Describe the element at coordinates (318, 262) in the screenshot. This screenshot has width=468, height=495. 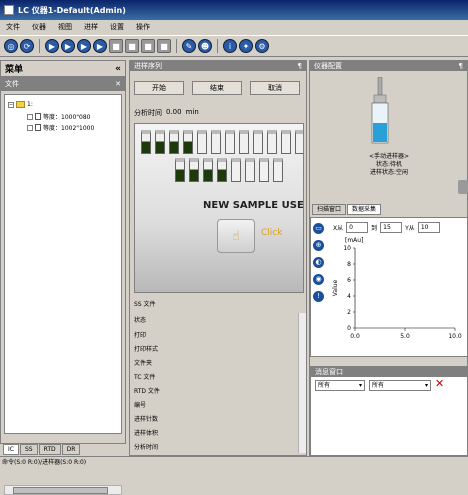
I see `power-icon: ◐` at that location.